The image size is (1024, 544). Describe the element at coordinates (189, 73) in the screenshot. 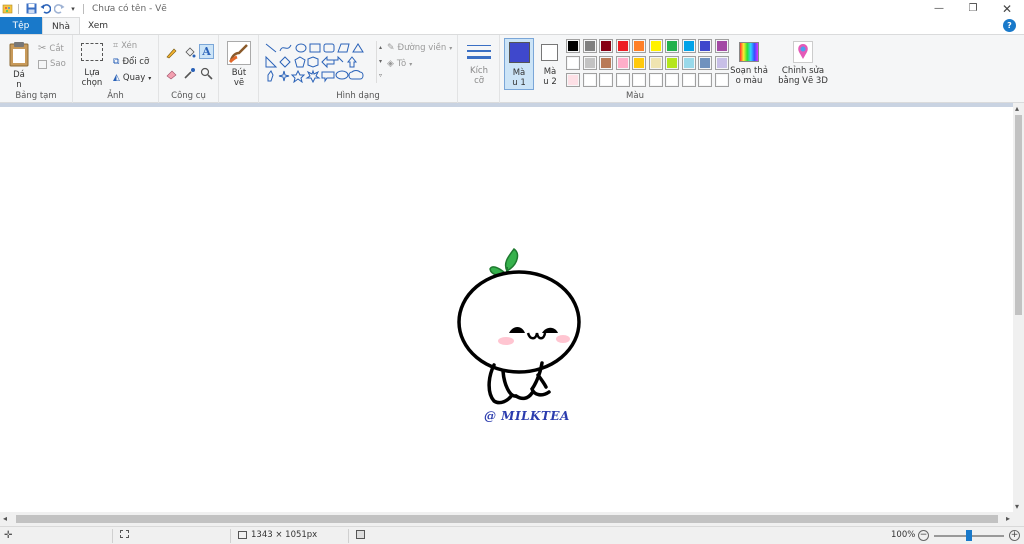

I see `color-picker-icon` at that location.